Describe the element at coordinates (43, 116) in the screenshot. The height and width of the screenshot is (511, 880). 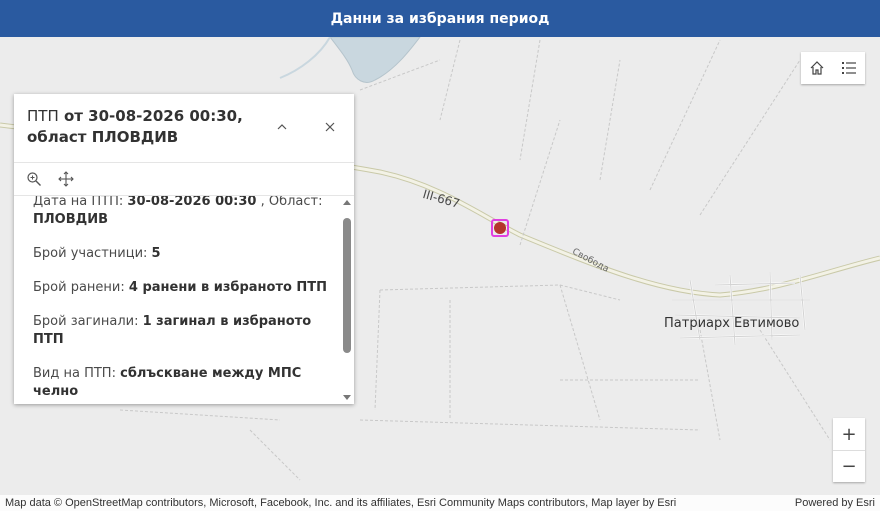
I see `popup-title-prefix: ПТП` at that location.